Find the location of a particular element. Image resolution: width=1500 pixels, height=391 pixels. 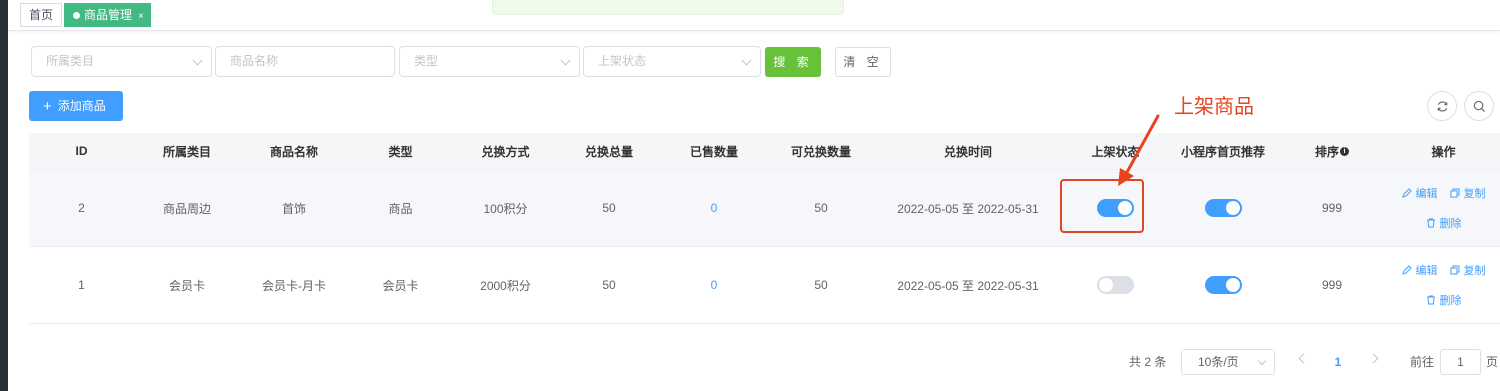

refresh-icon is located at coordinates (1442, 106).